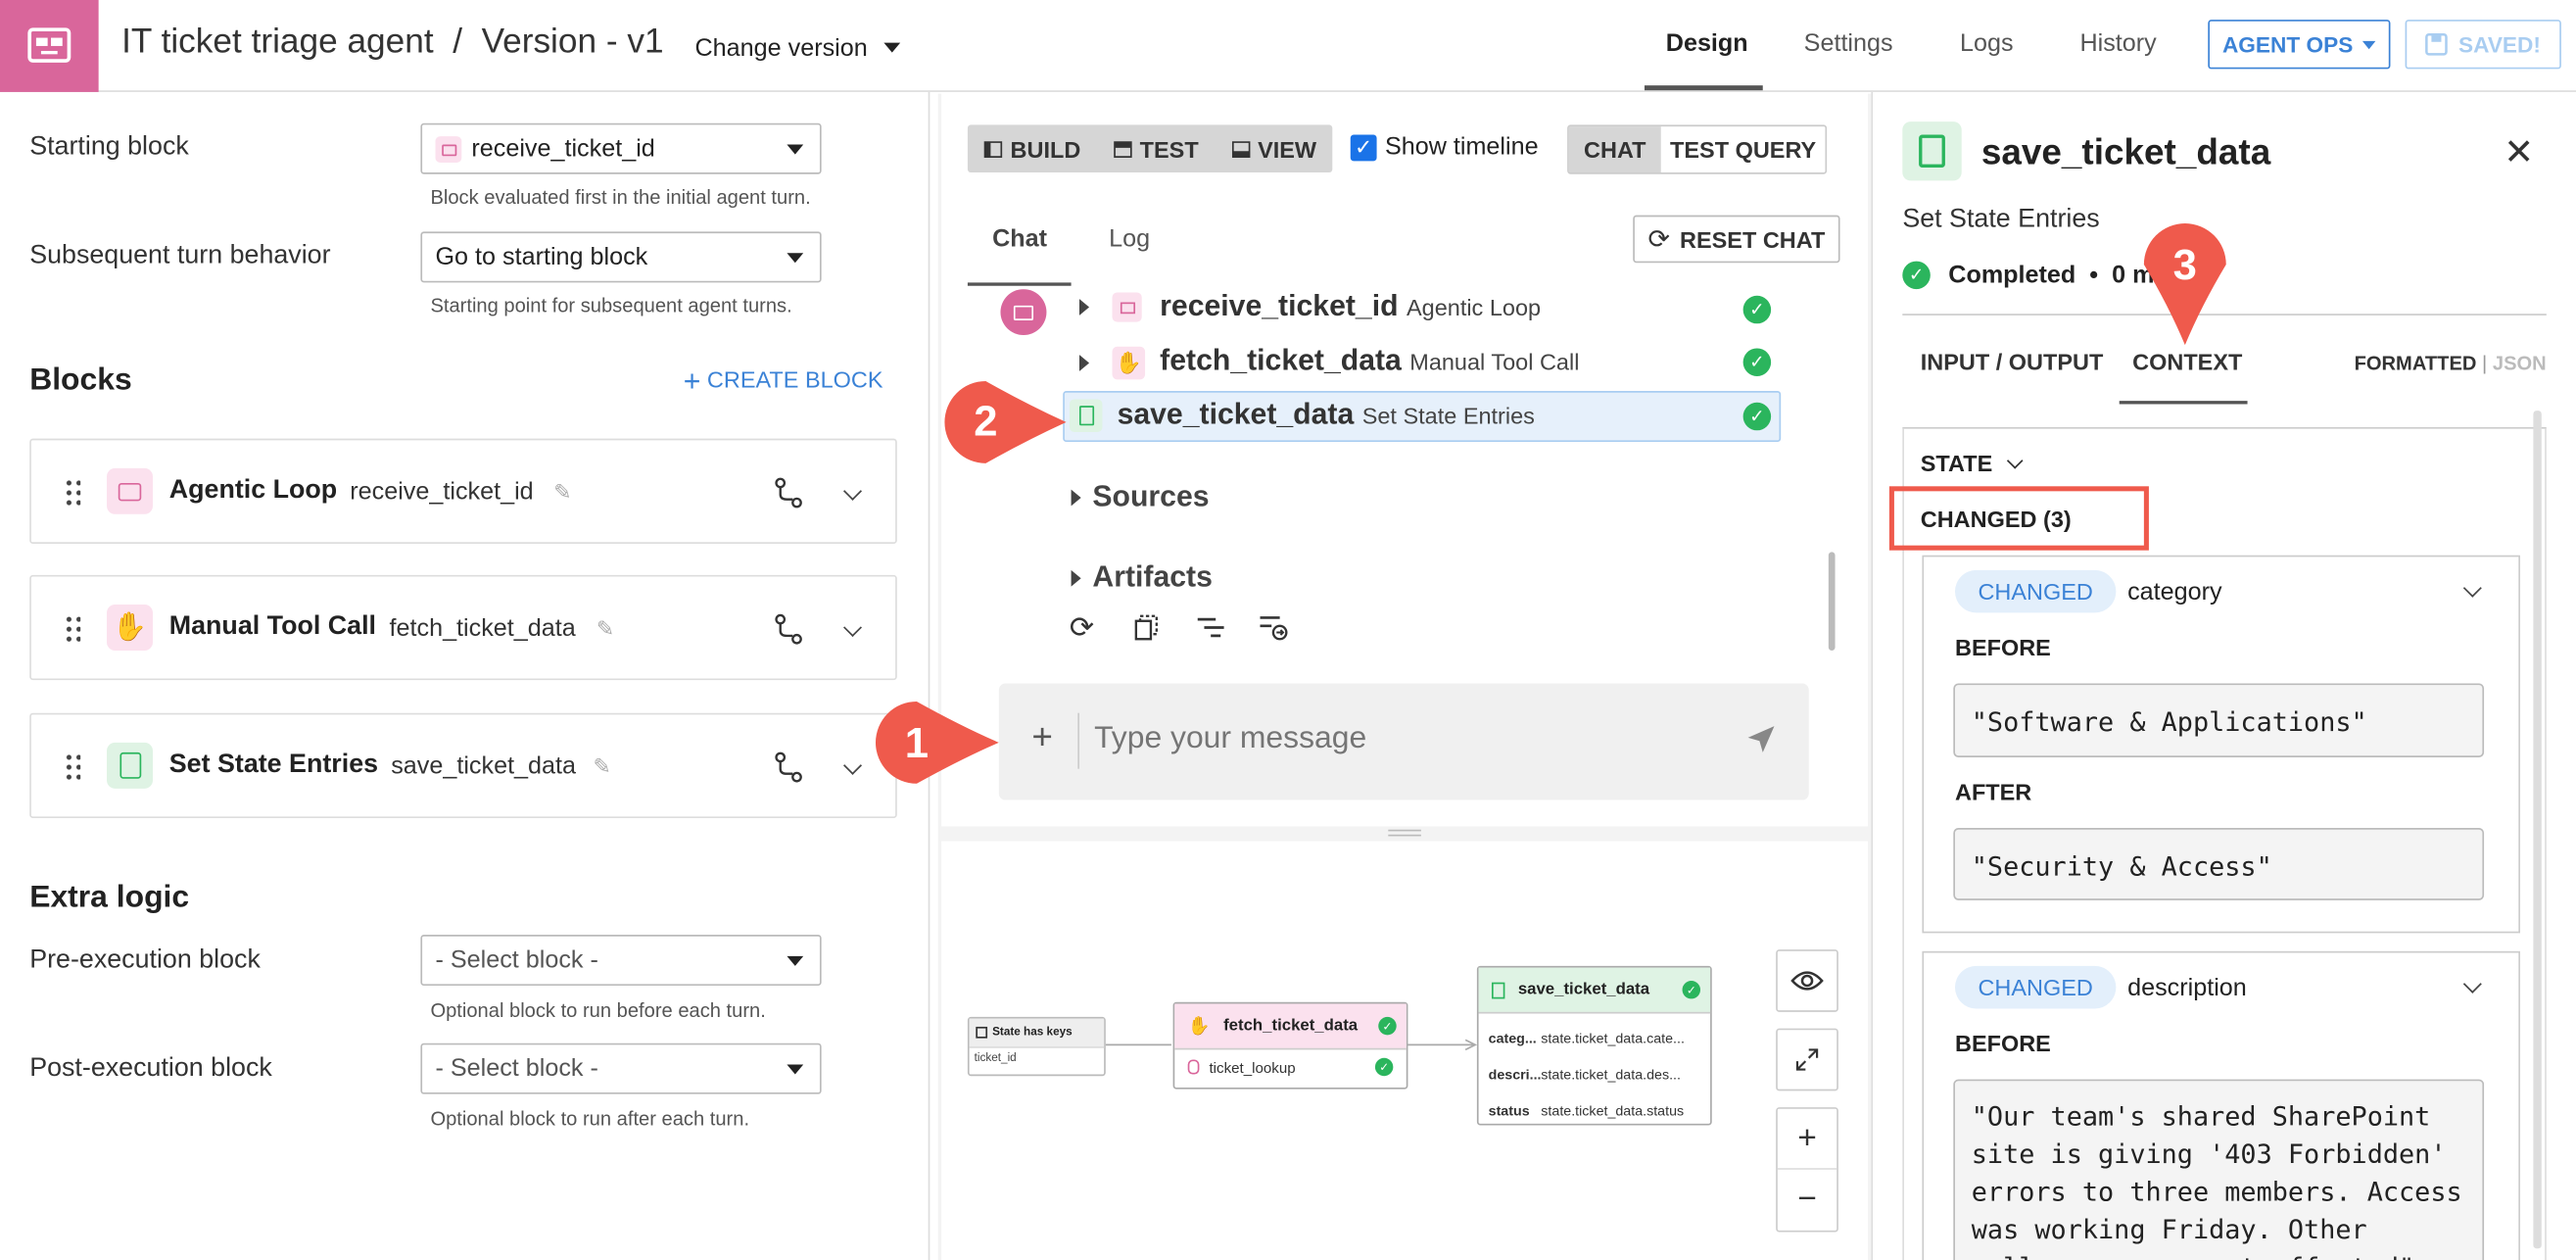  Describe the element at coordinates (1692, 989) in the screenshot. I see `check-icon: ✓` at that location.